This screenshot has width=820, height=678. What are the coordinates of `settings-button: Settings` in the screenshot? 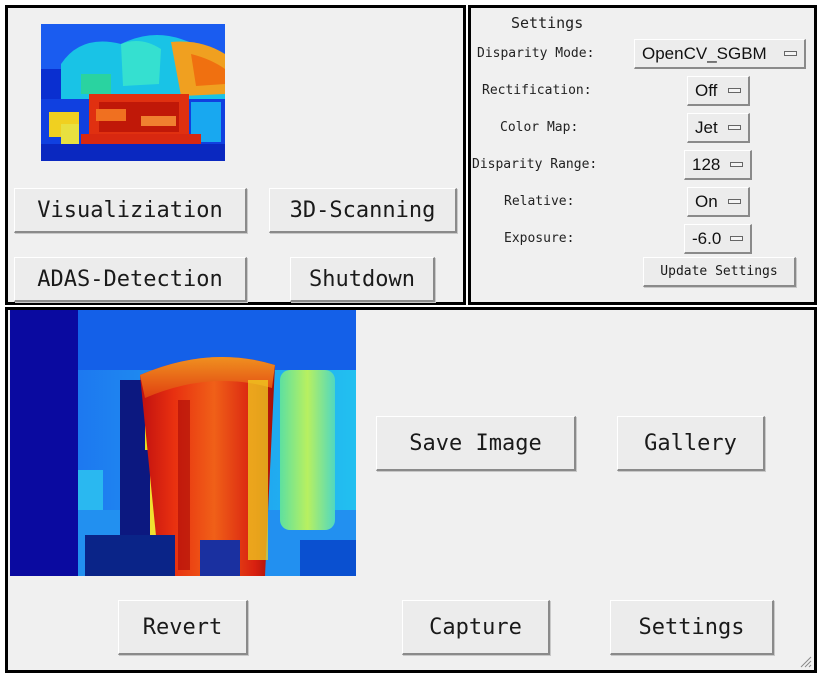 It's located at (692, 627).